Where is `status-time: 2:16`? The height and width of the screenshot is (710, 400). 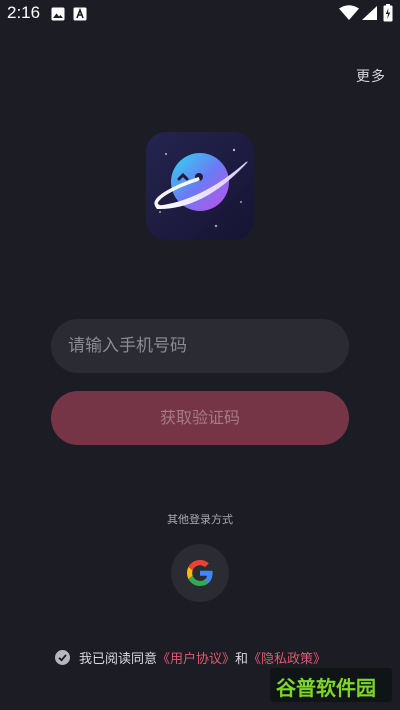 status-time: 2:16 is located at coordinates (24, 12).